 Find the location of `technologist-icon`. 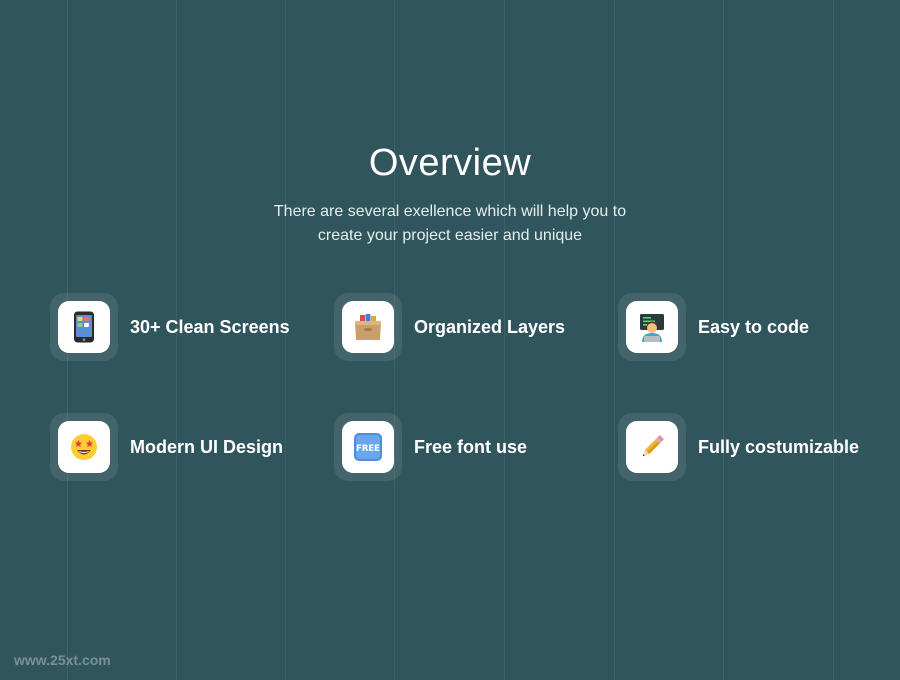

technologist-icon is located at coordinates (652, 327).